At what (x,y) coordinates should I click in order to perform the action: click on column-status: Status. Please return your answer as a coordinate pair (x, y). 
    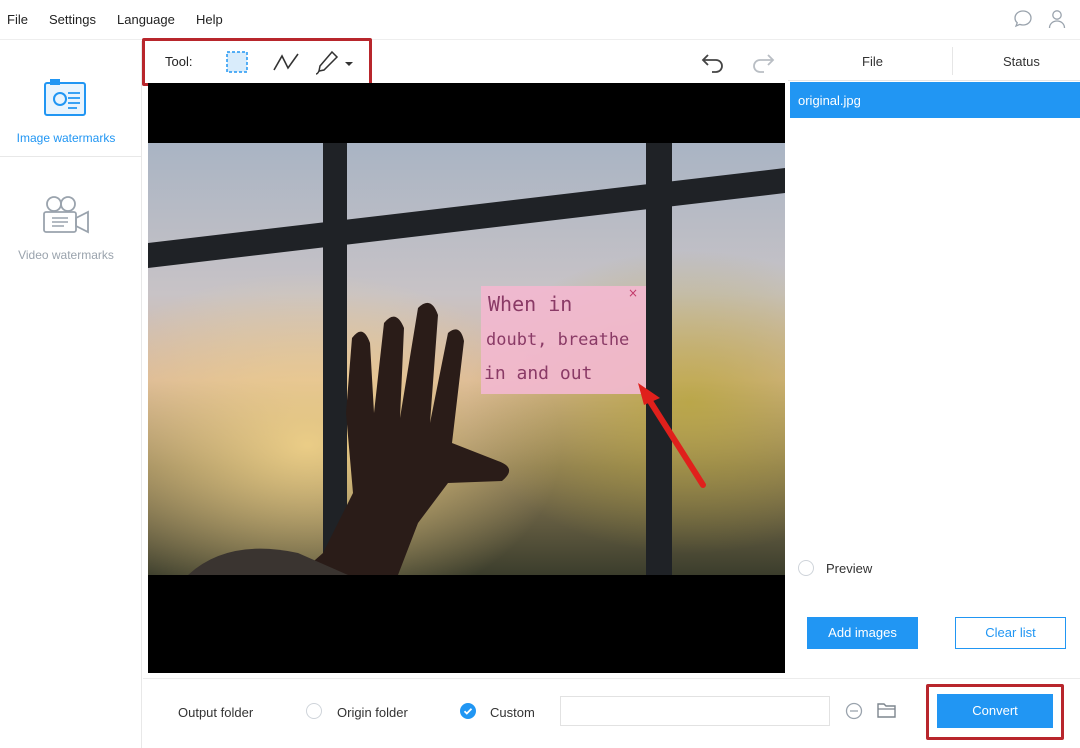
    Looking at the image, I should click on (1021, 61).